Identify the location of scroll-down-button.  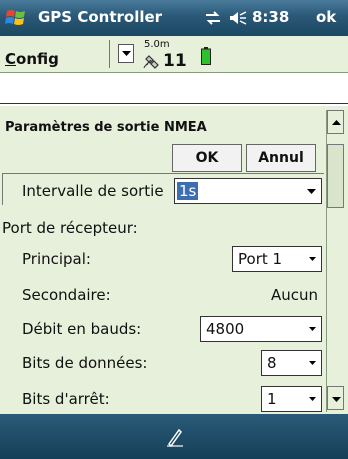
(335, 398).